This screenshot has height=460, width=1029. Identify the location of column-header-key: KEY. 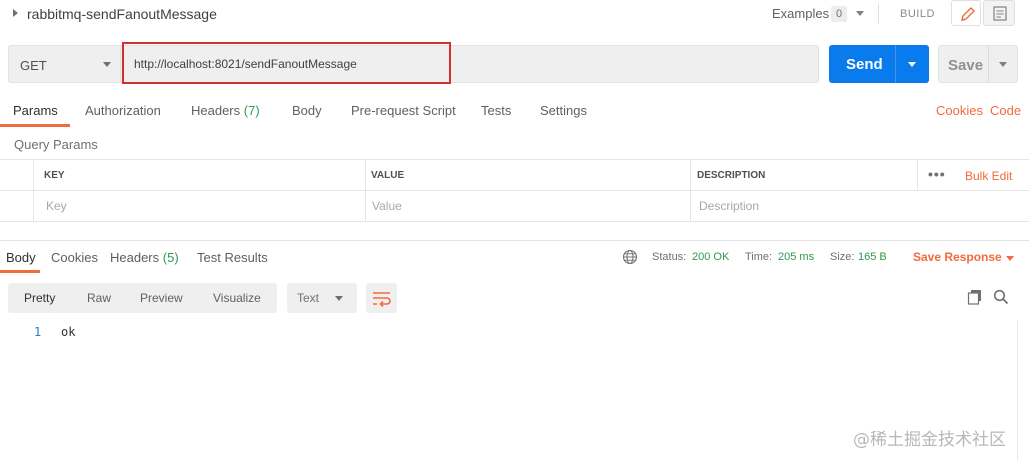
(54, 175).